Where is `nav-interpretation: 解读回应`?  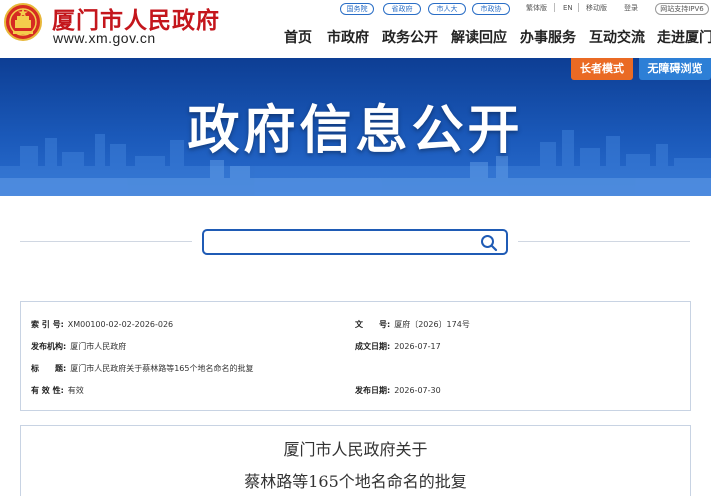
nav-interpretation: 解读回应 is located at coordinates (479, 37).